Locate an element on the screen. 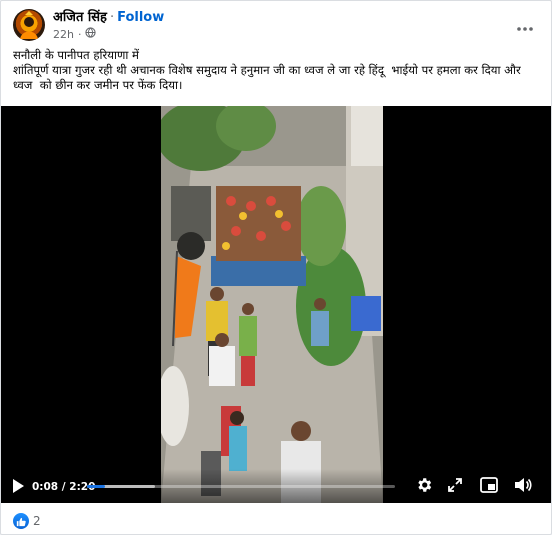 This screenshot has height=535, width=552. more-dots-icon is located at coordinates (525, 25).